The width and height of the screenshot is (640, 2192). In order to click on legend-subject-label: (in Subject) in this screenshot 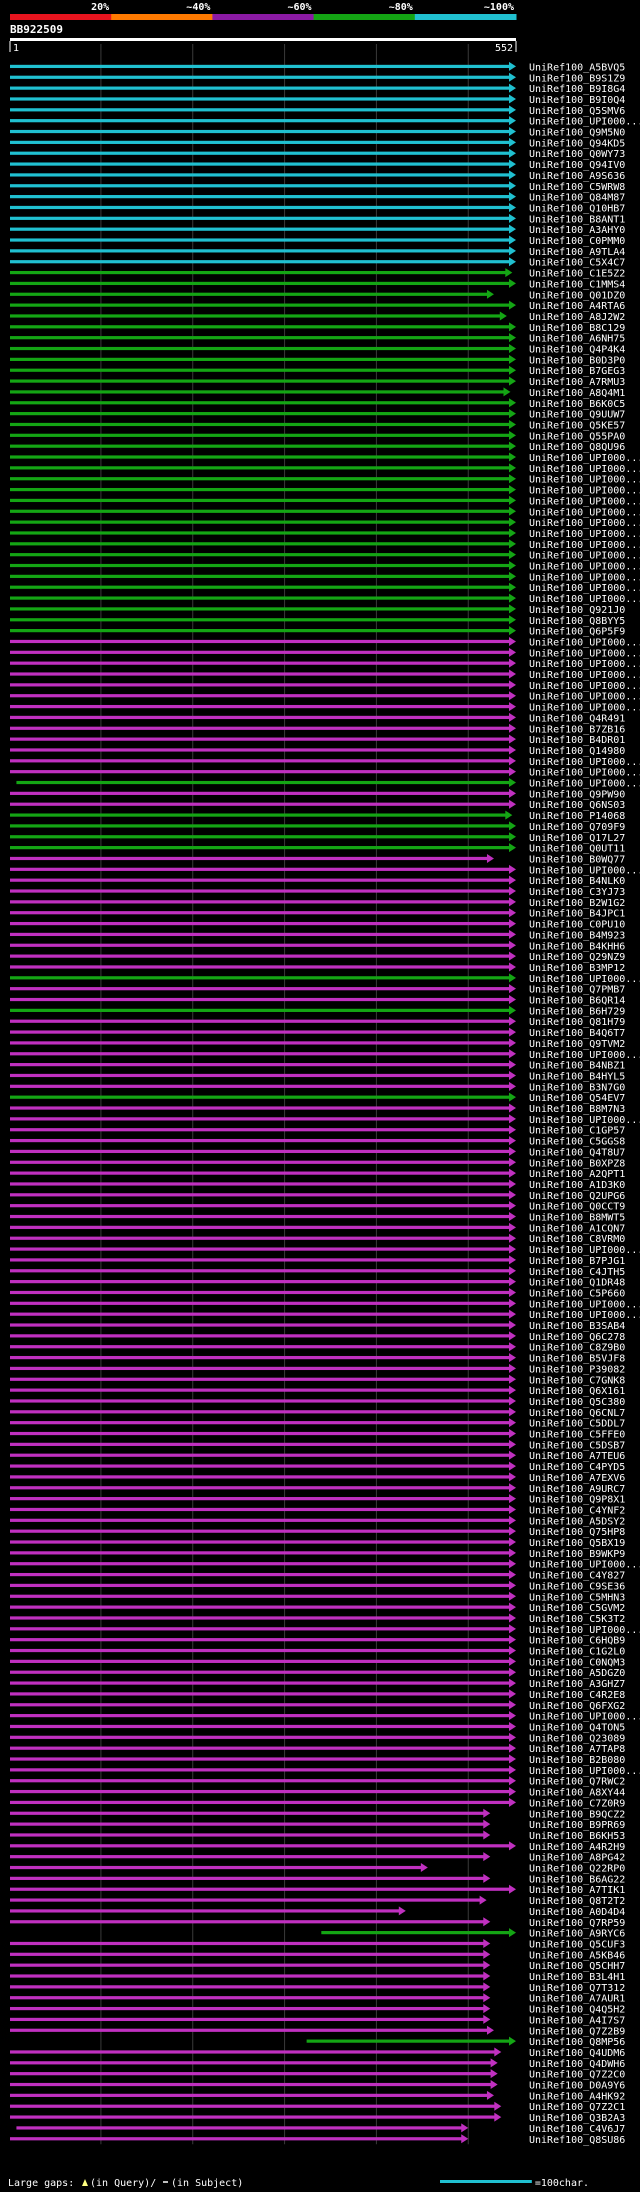, I will do `click(207, 2183)`.